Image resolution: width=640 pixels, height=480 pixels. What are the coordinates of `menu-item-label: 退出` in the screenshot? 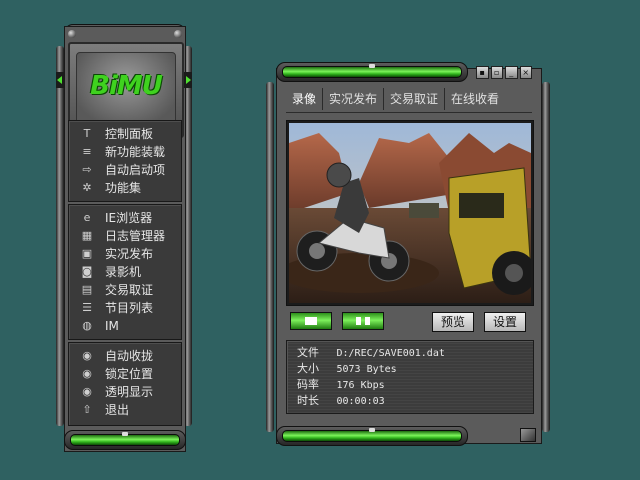 It's located at (117, 410).